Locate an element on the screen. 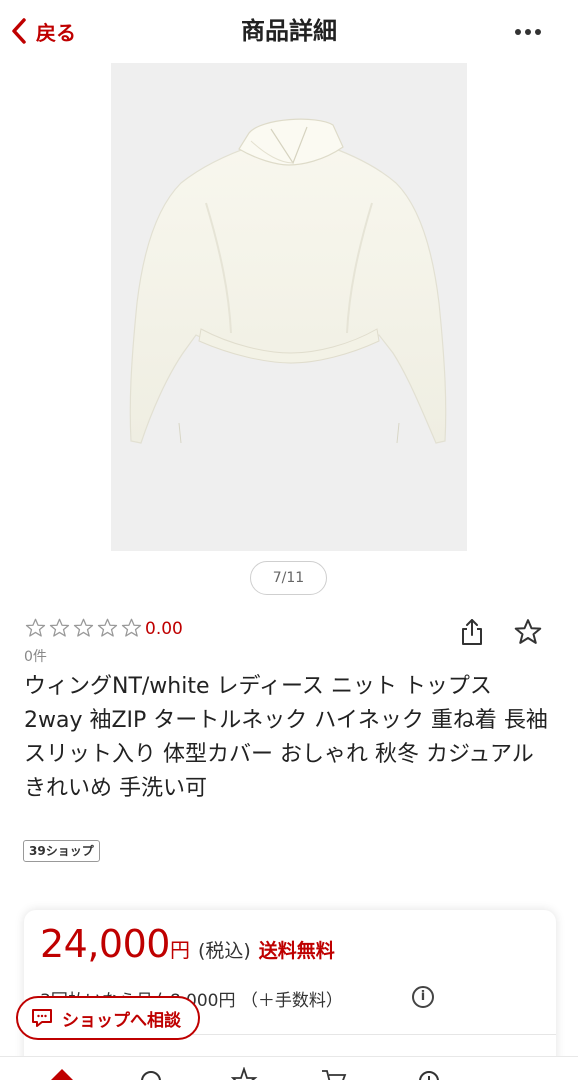  app-header: 戻る 商品詳細 is located at coordinates (289, 31).